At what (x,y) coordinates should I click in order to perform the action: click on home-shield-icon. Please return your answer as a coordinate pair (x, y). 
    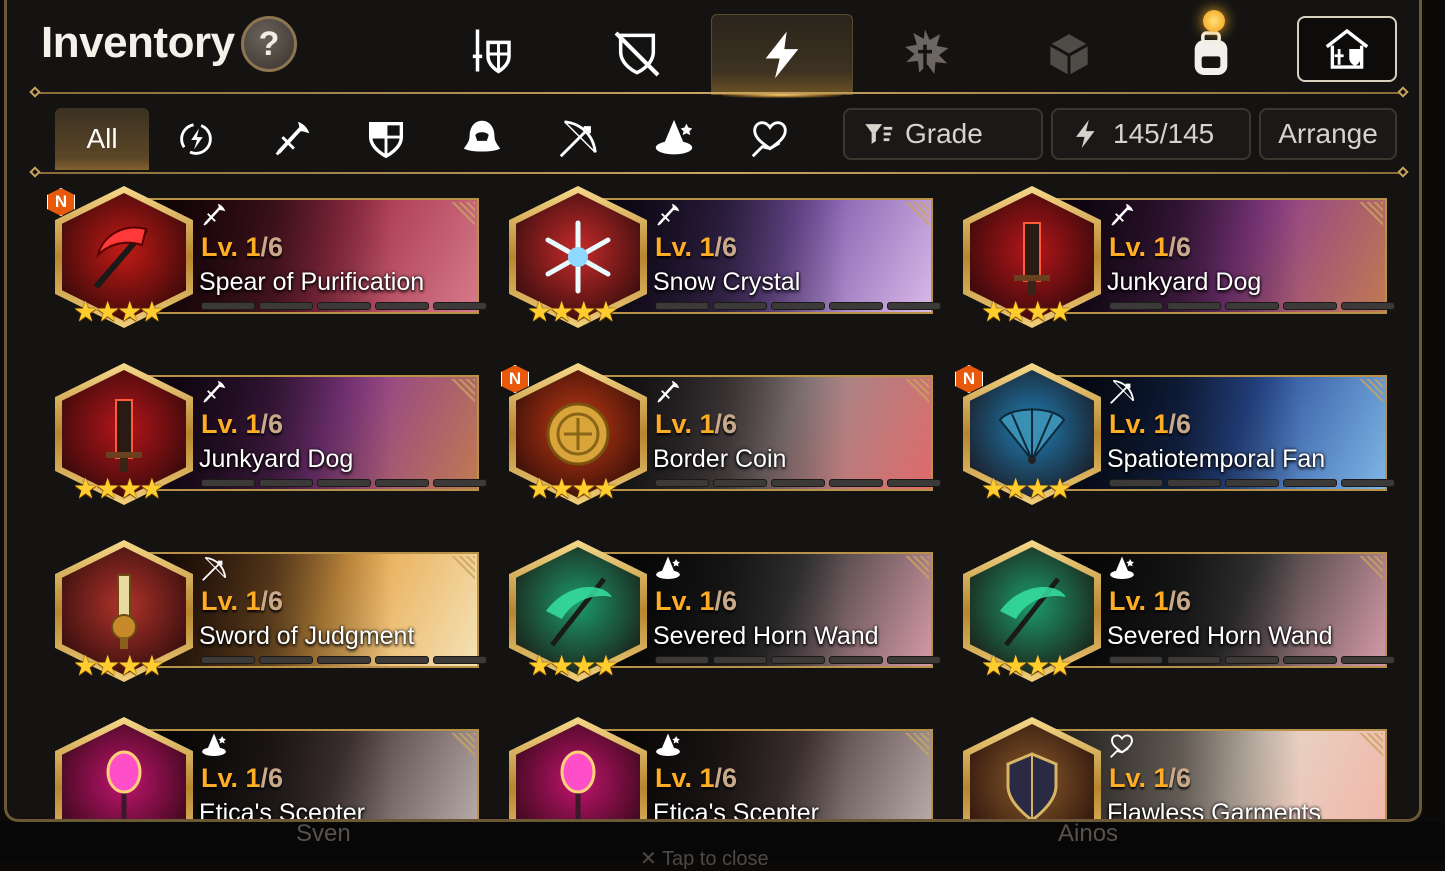
    Looking at the image, I should click on (1347, 48).